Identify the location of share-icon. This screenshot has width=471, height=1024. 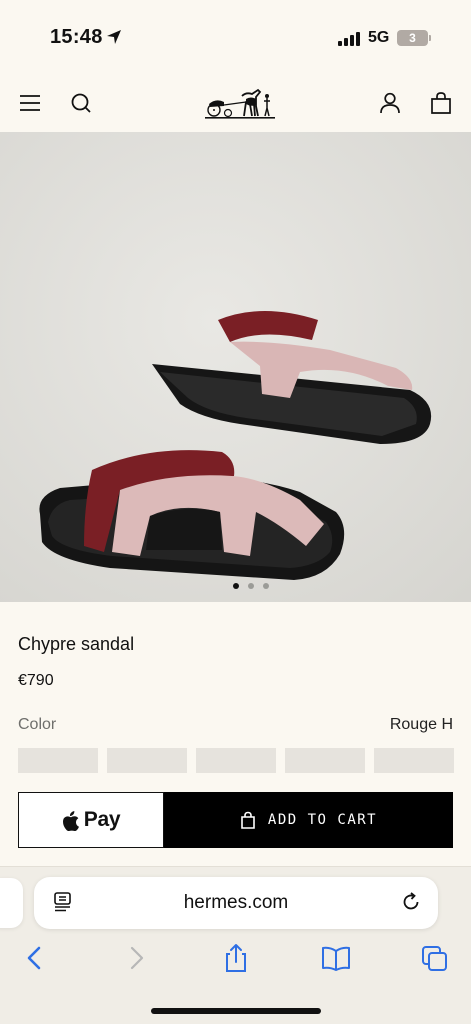
(236, 958).